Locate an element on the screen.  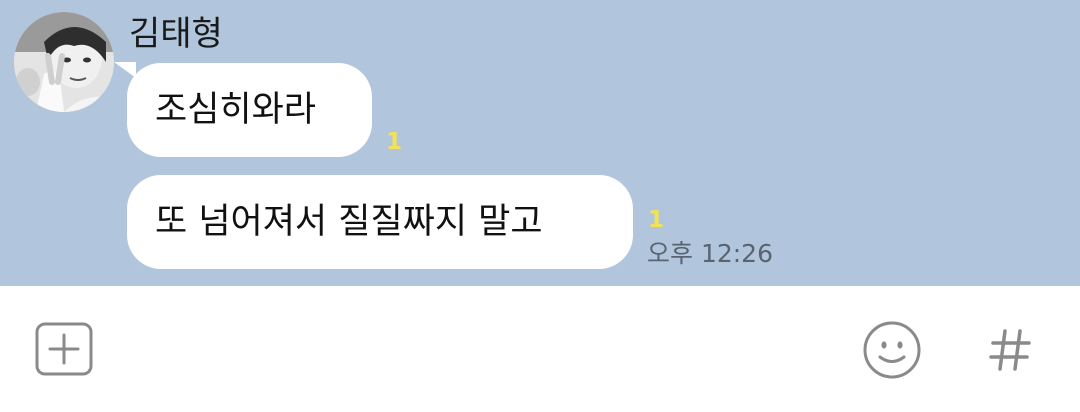
hashtag-icon is located at coordinates (1010, 350).